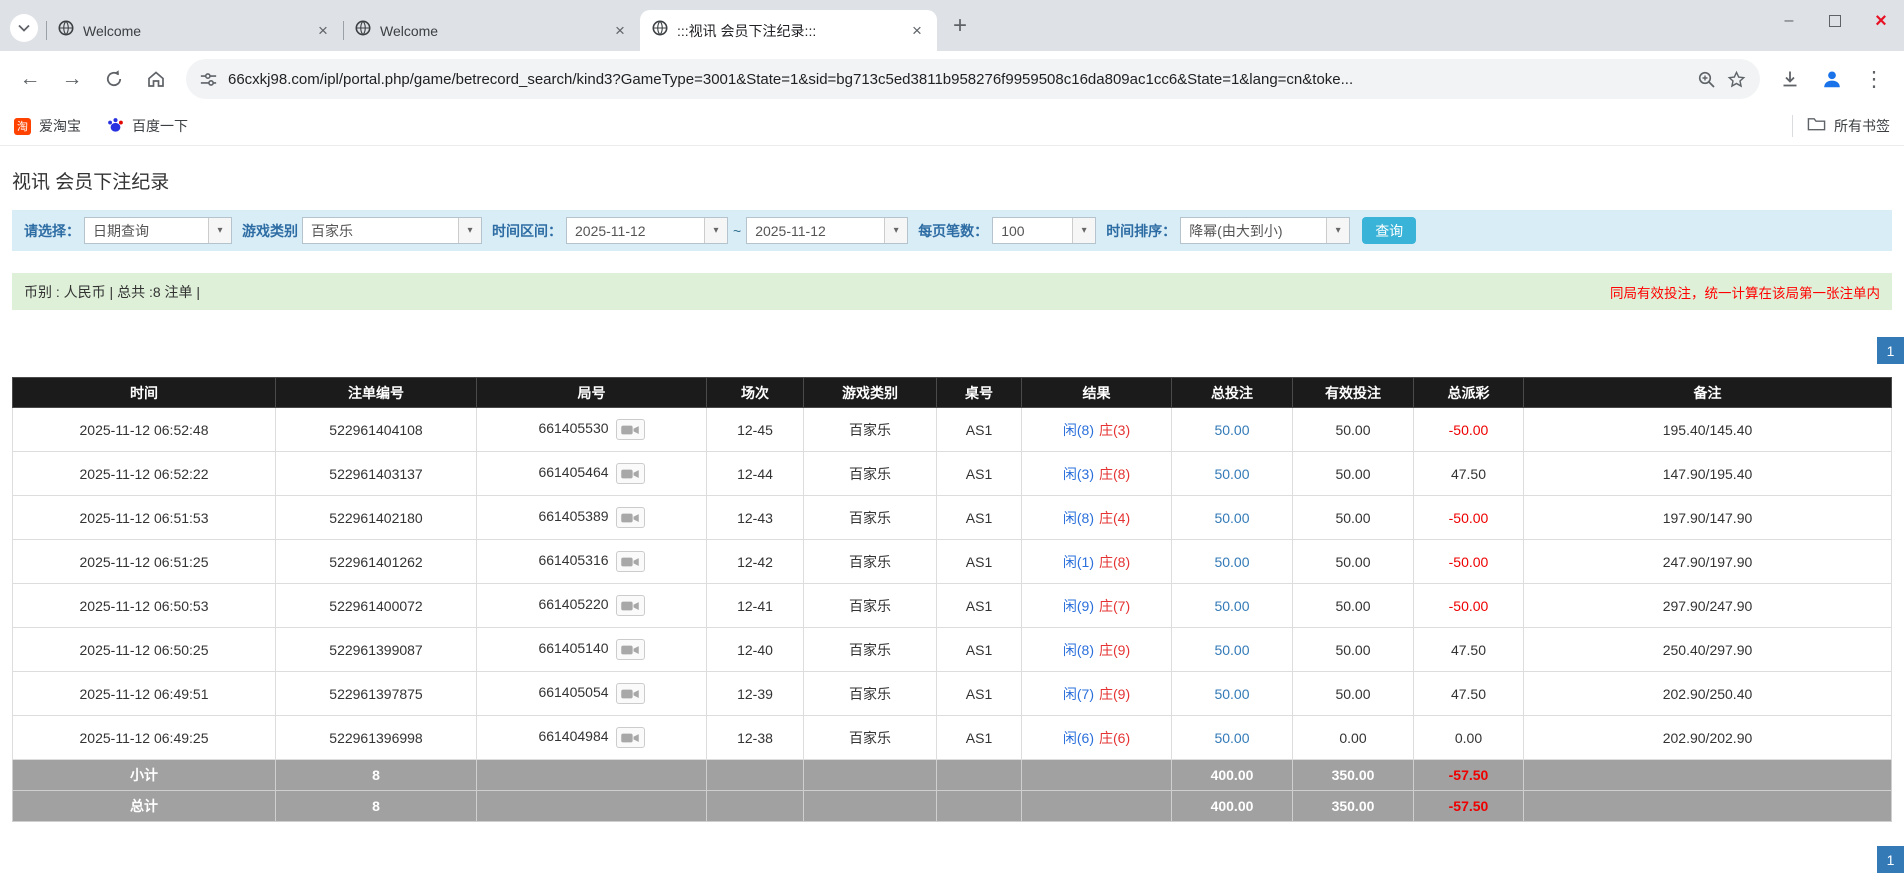 Image resolution: width=1904 pixels, height=886 pixels. I want to click on all-bookmarks-button: 所有书签, so click(1841, 126).